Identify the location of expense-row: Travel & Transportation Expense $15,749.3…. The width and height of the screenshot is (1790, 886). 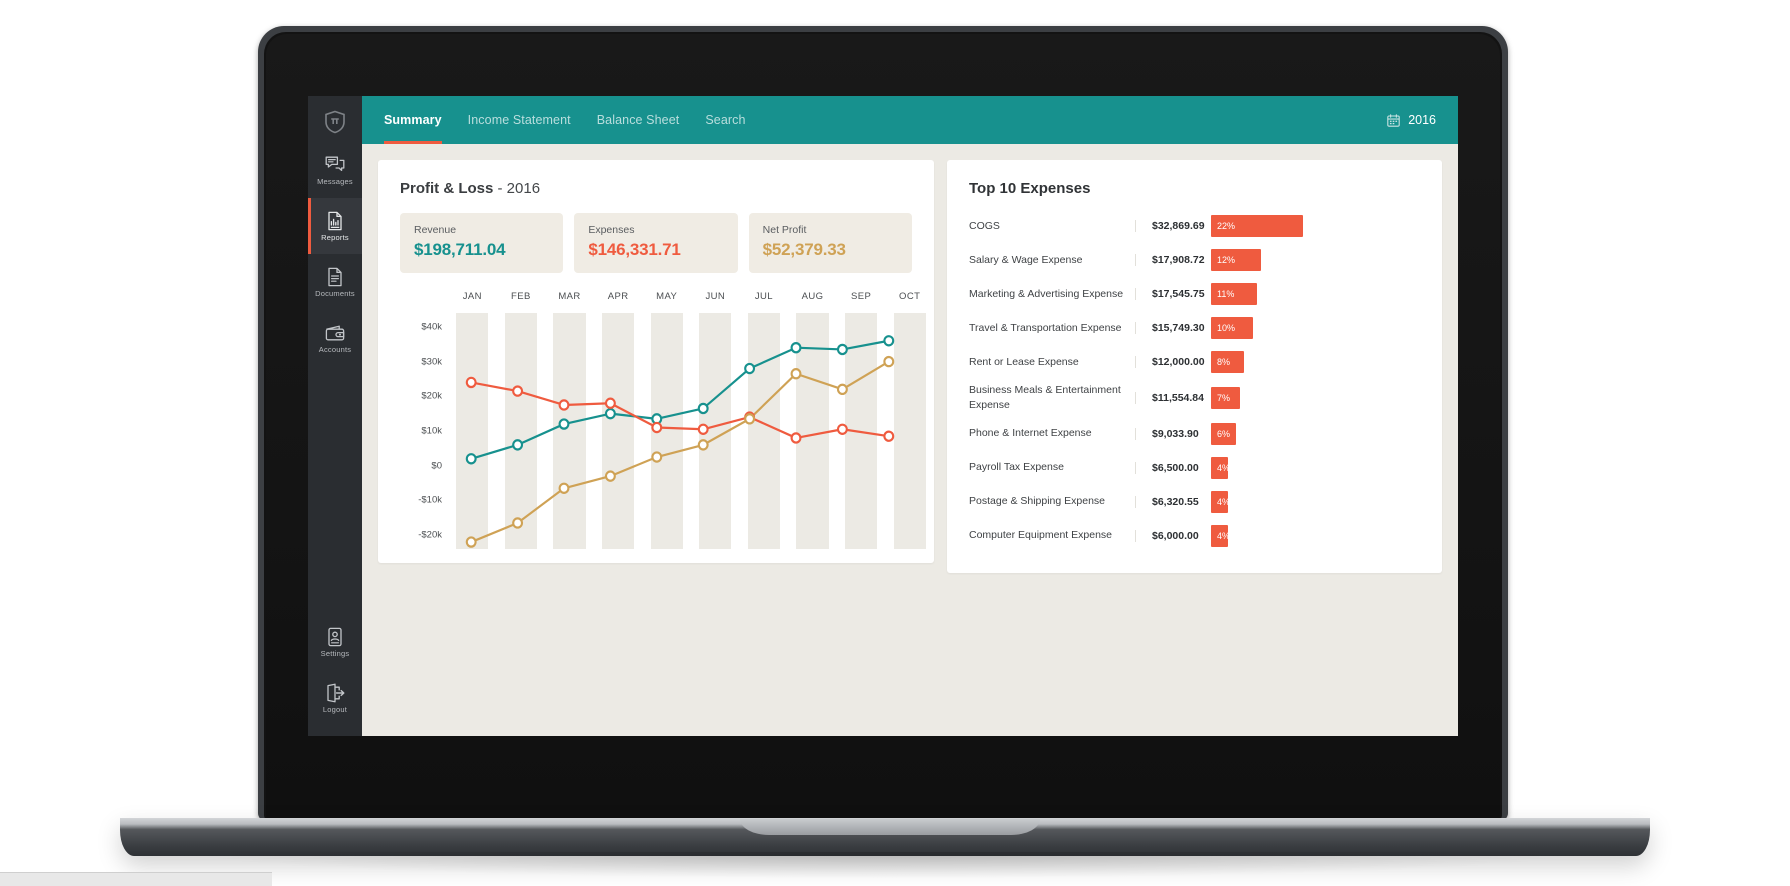
(1194, 328).